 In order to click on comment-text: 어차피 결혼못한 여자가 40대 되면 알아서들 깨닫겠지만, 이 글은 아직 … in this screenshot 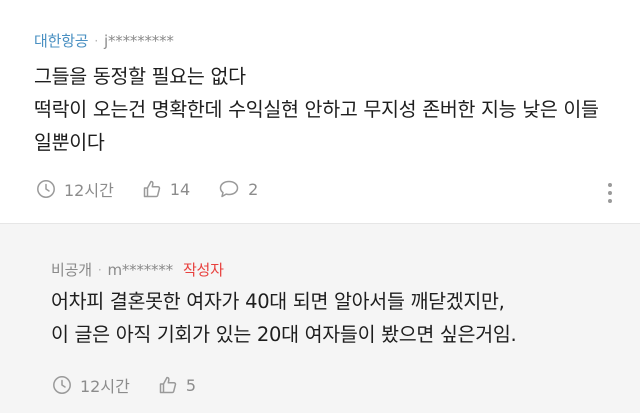, I will do `click(284, 318)`.